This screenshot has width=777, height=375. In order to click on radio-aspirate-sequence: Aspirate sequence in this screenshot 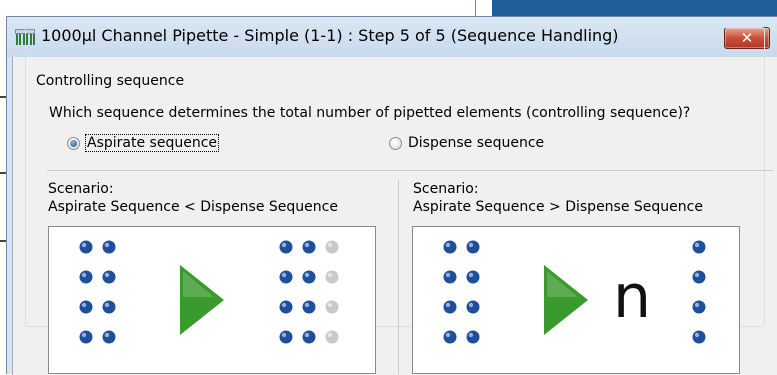, I will do `click(143, 143)`.